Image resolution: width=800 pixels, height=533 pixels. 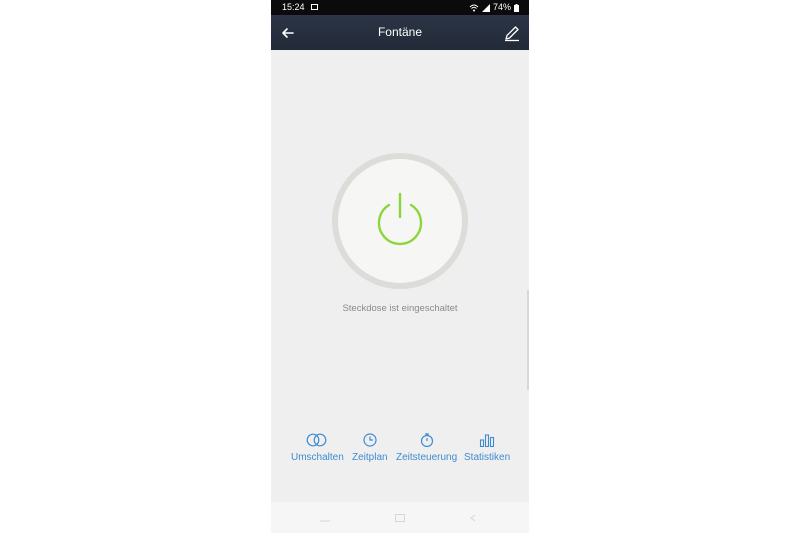 I want to click on signal-icon, so click(x=485, y=7).